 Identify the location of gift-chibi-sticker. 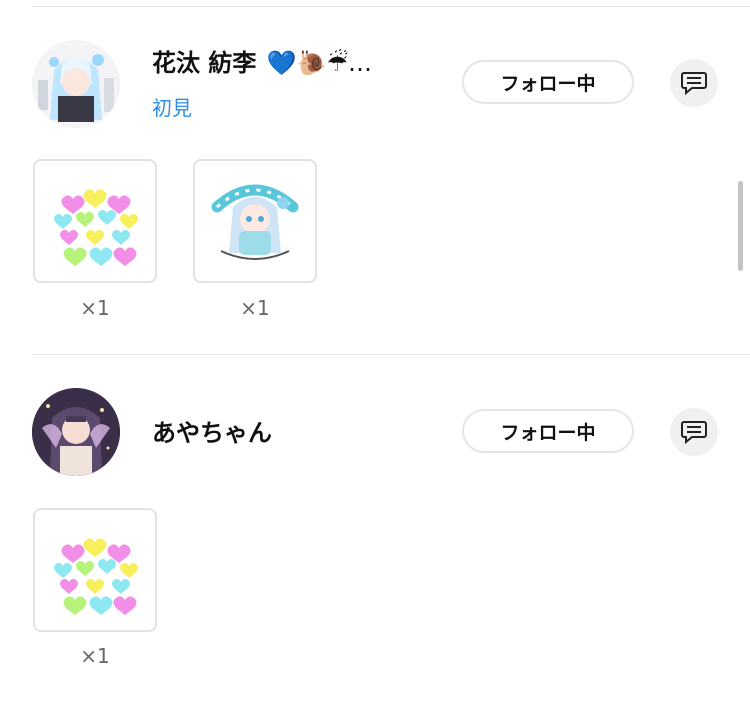
(255, 221).